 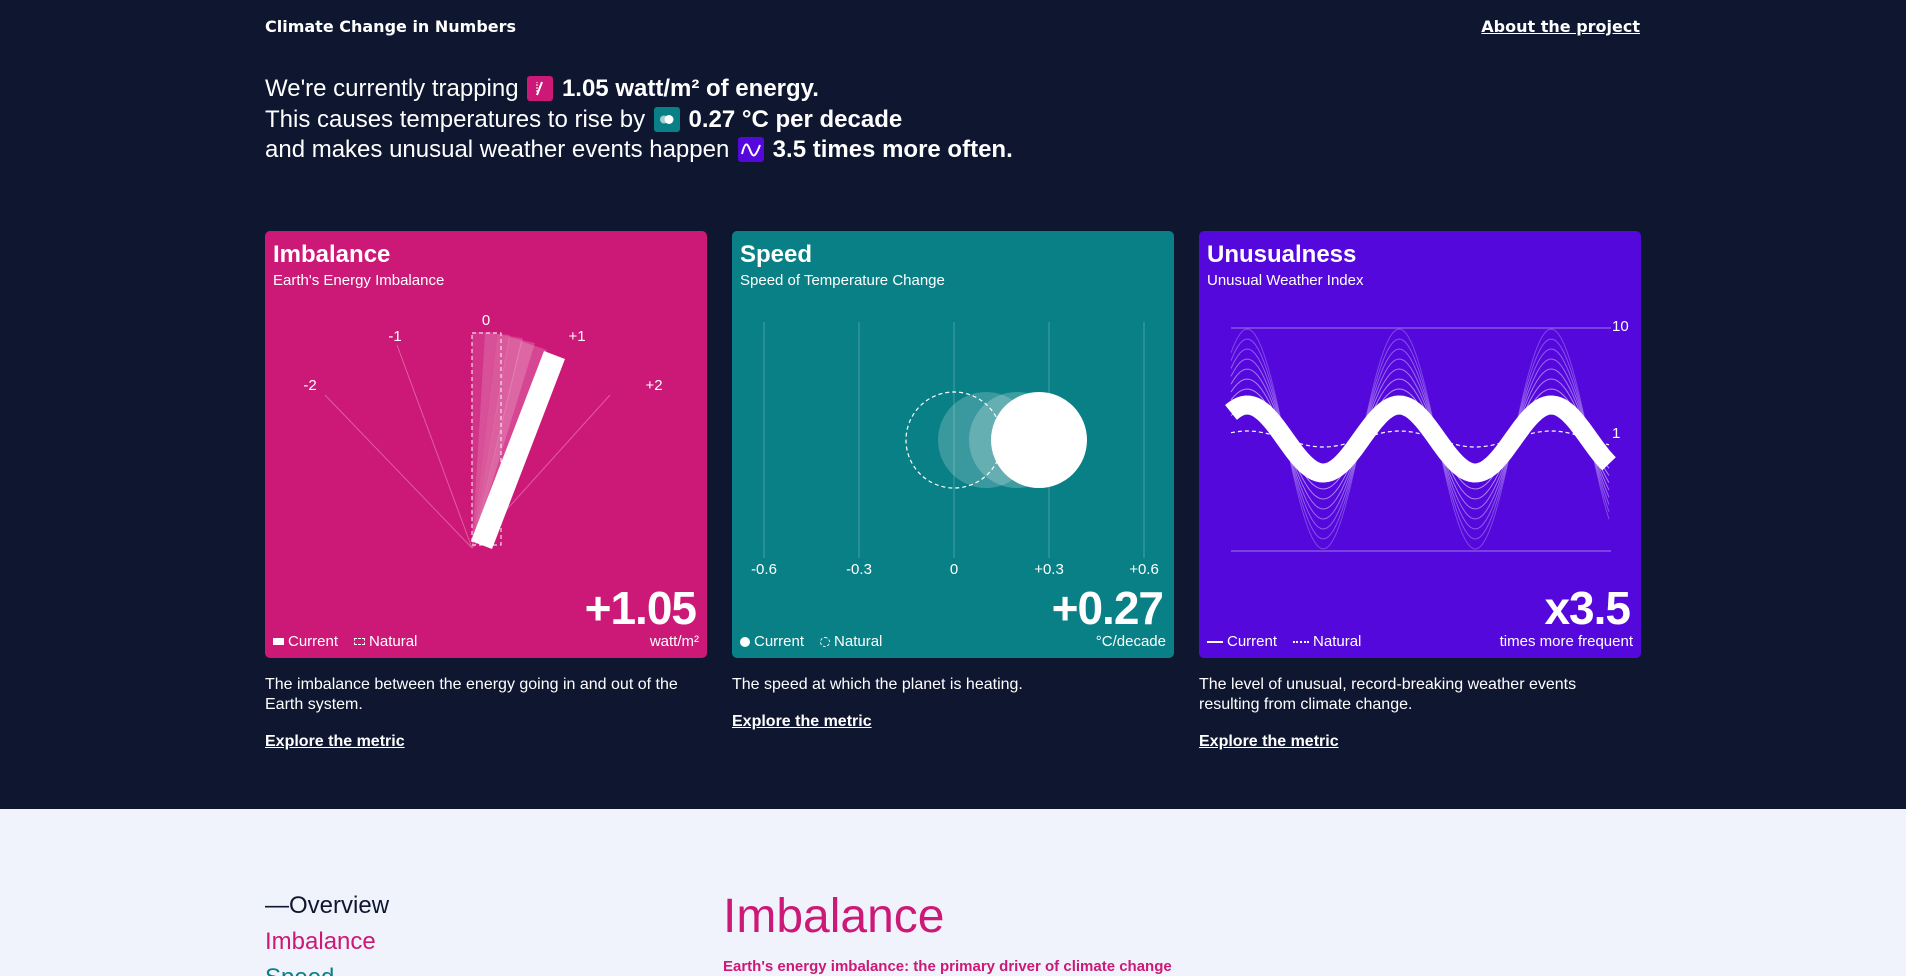 I want to click on imbalance-explore-link: Explore the metric, so click(x=335, y=742).